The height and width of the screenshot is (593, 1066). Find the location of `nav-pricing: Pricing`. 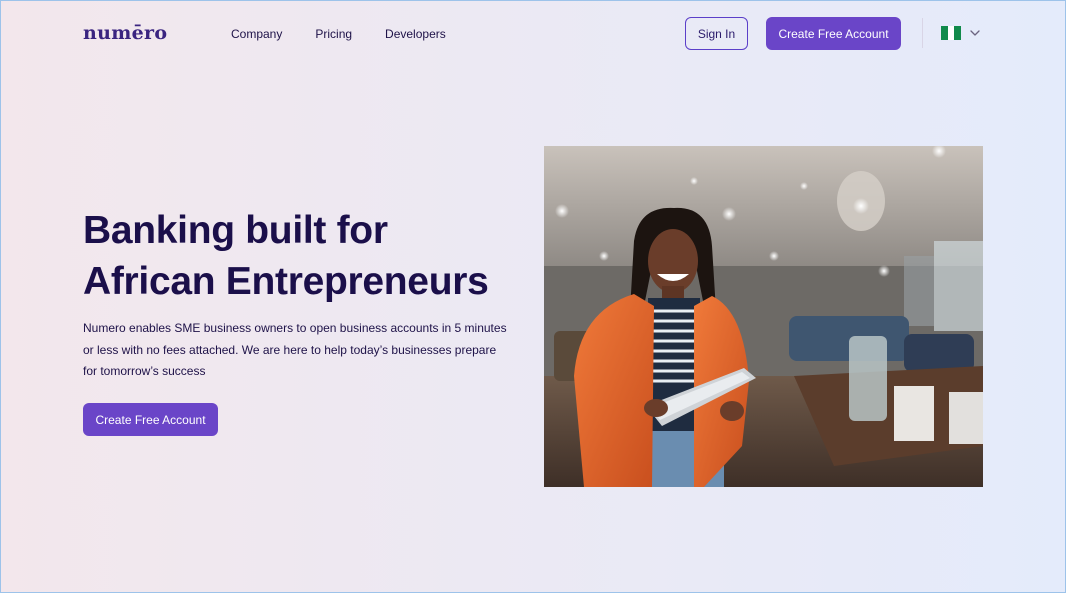

nav-pricing: Pricing is located at coordinates (333, 34).